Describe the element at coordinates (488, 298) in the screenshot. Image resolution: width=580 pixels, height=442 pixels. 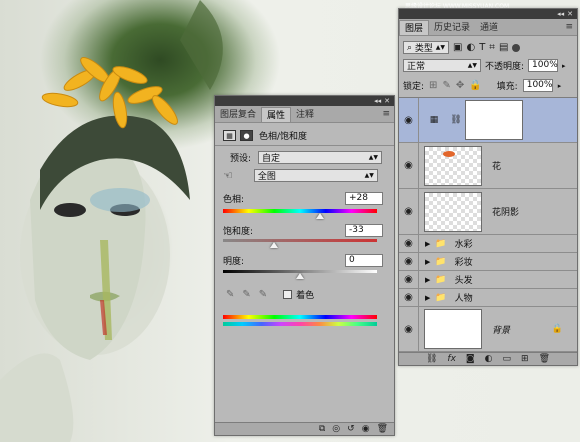
I see `layer-group-figure: ◉ ▶ 📁 人物` at that location.